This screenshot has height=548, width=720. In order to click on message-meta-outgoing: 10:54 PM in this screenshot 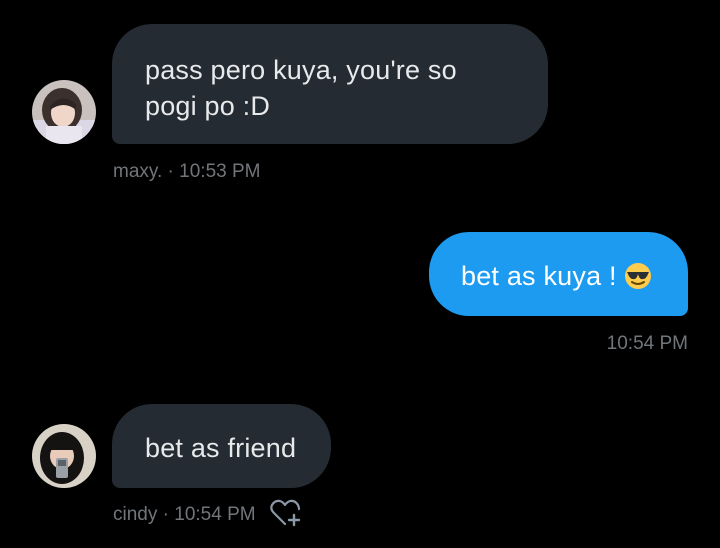, I will do `click(647, 344)`.